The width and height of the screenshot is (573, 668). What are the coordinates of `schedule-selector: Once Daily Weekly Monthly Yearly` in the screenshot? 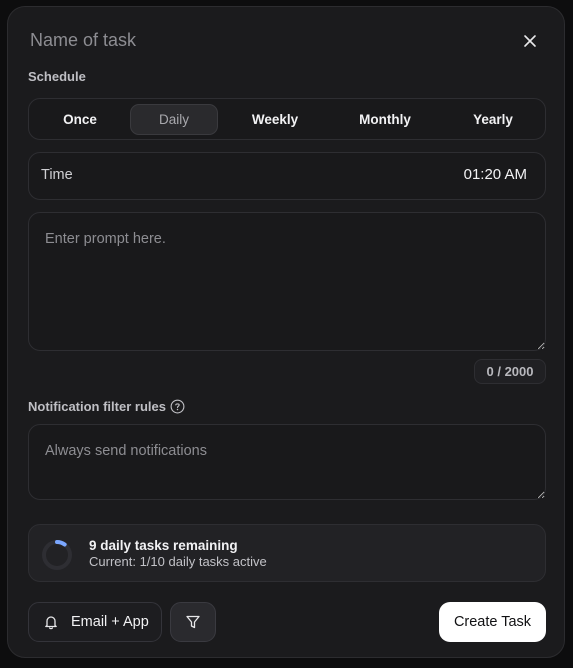 It's located at (287, 119).